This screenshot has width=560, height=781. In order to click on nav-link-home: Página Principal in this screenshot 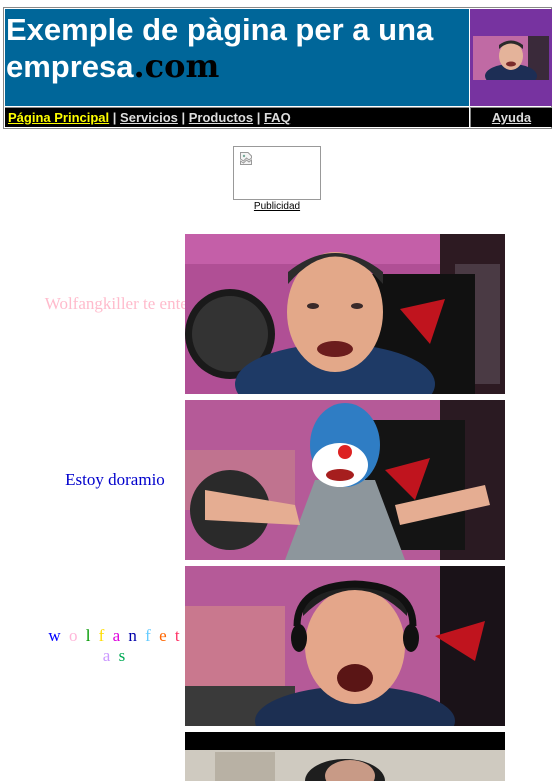, I will do `click(58, 117)`.